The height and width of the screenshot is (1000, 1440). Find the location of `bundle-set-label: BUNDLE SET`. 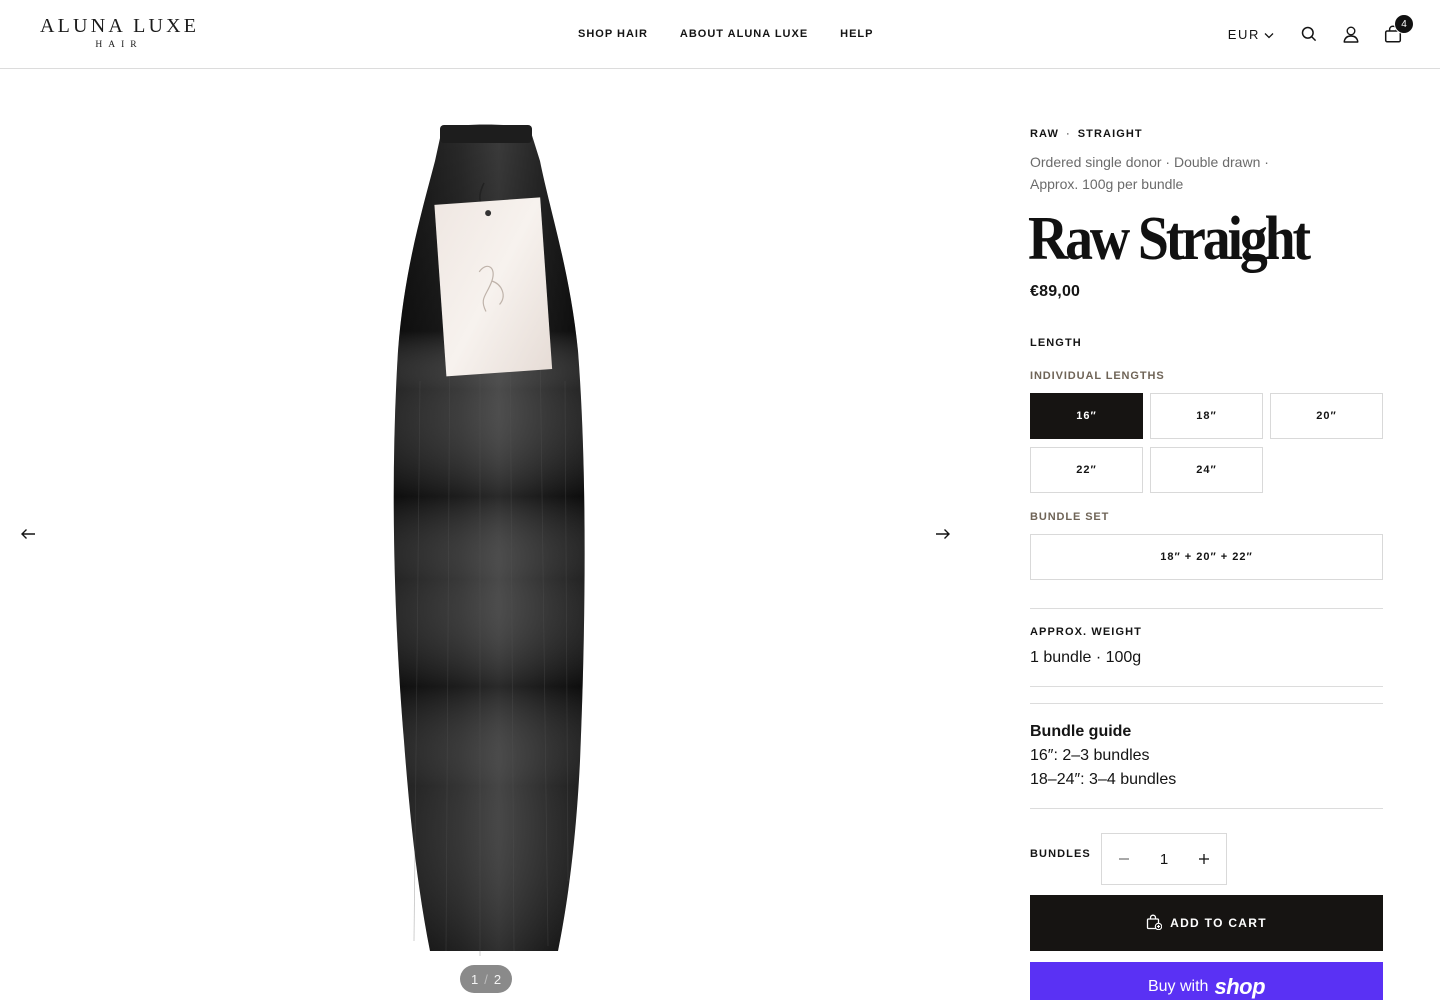

bundle-set-label: BUNDLE SET is located at coordinates (1070, 517).